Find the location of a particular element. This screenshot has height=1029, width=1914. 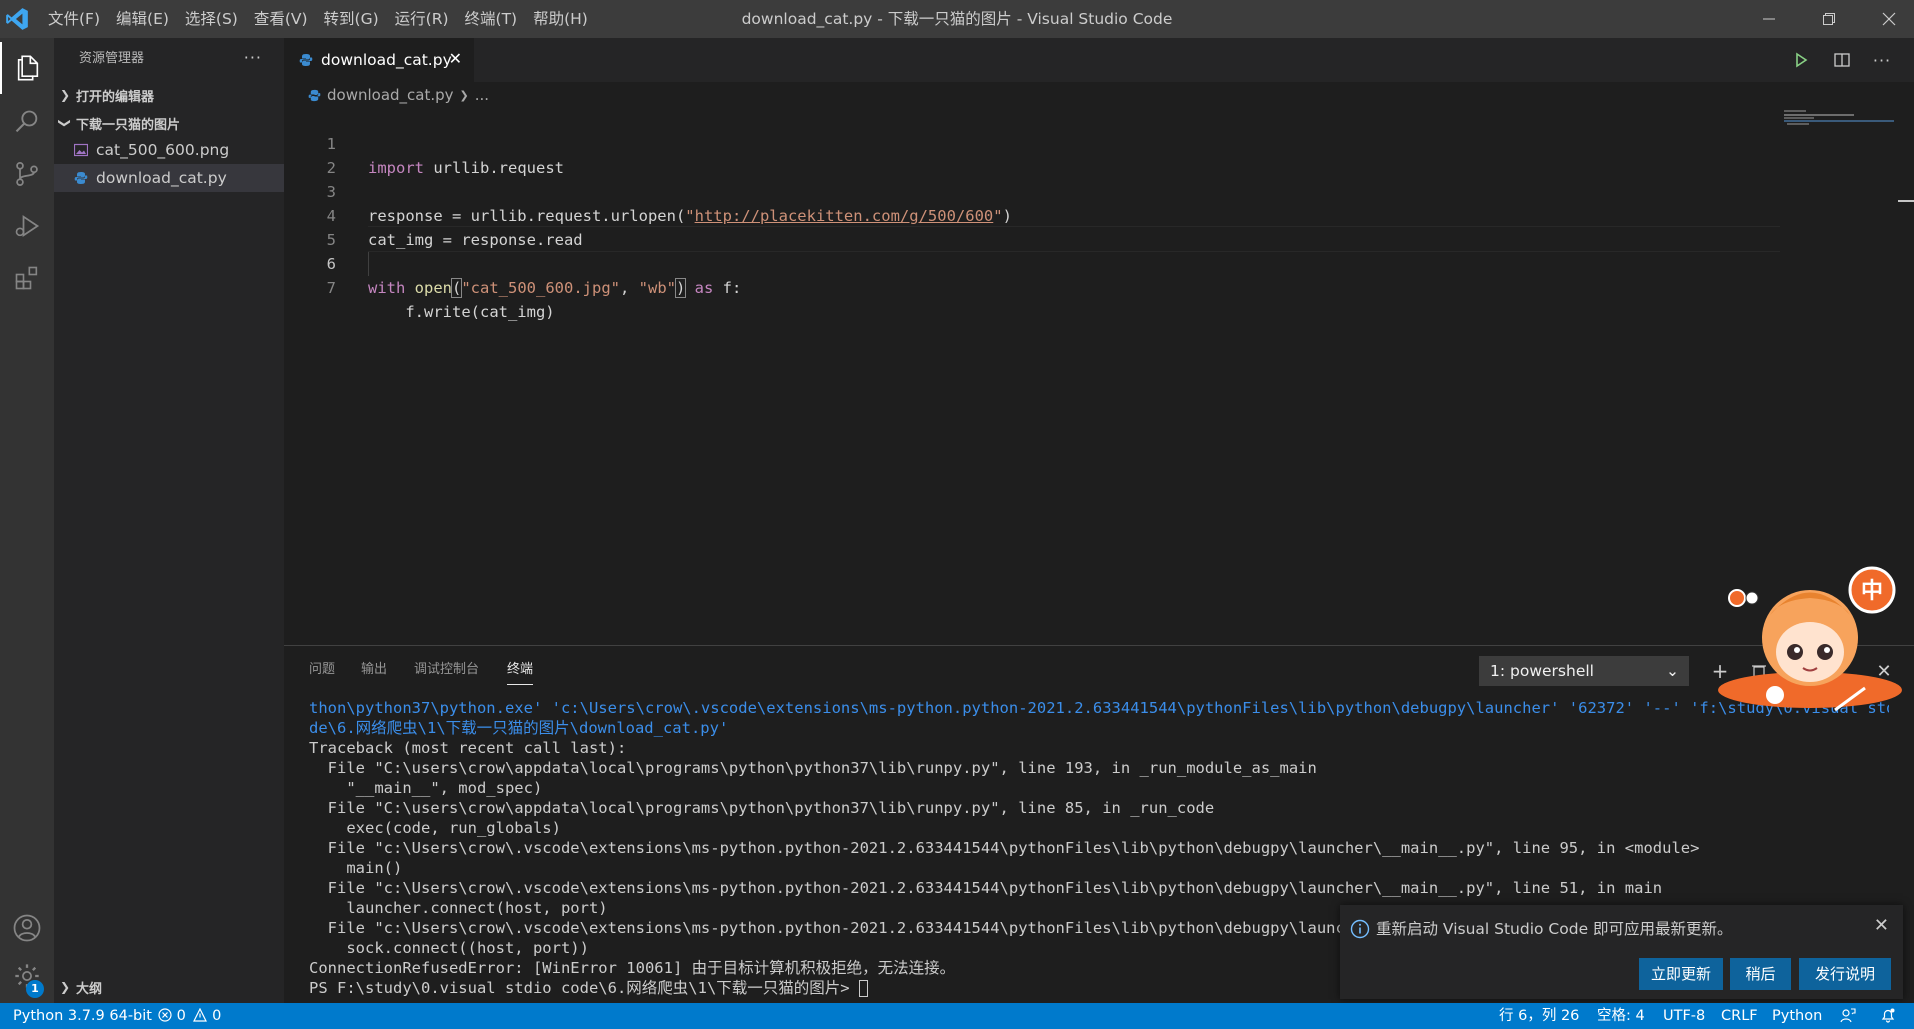

feedback-icon is located at coordinates (1848, 1015).